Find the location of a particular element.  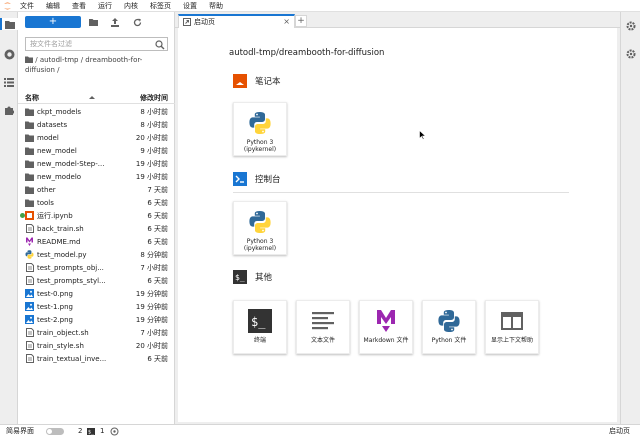

tab-close-icon: × is located at coordinates (286, 21).